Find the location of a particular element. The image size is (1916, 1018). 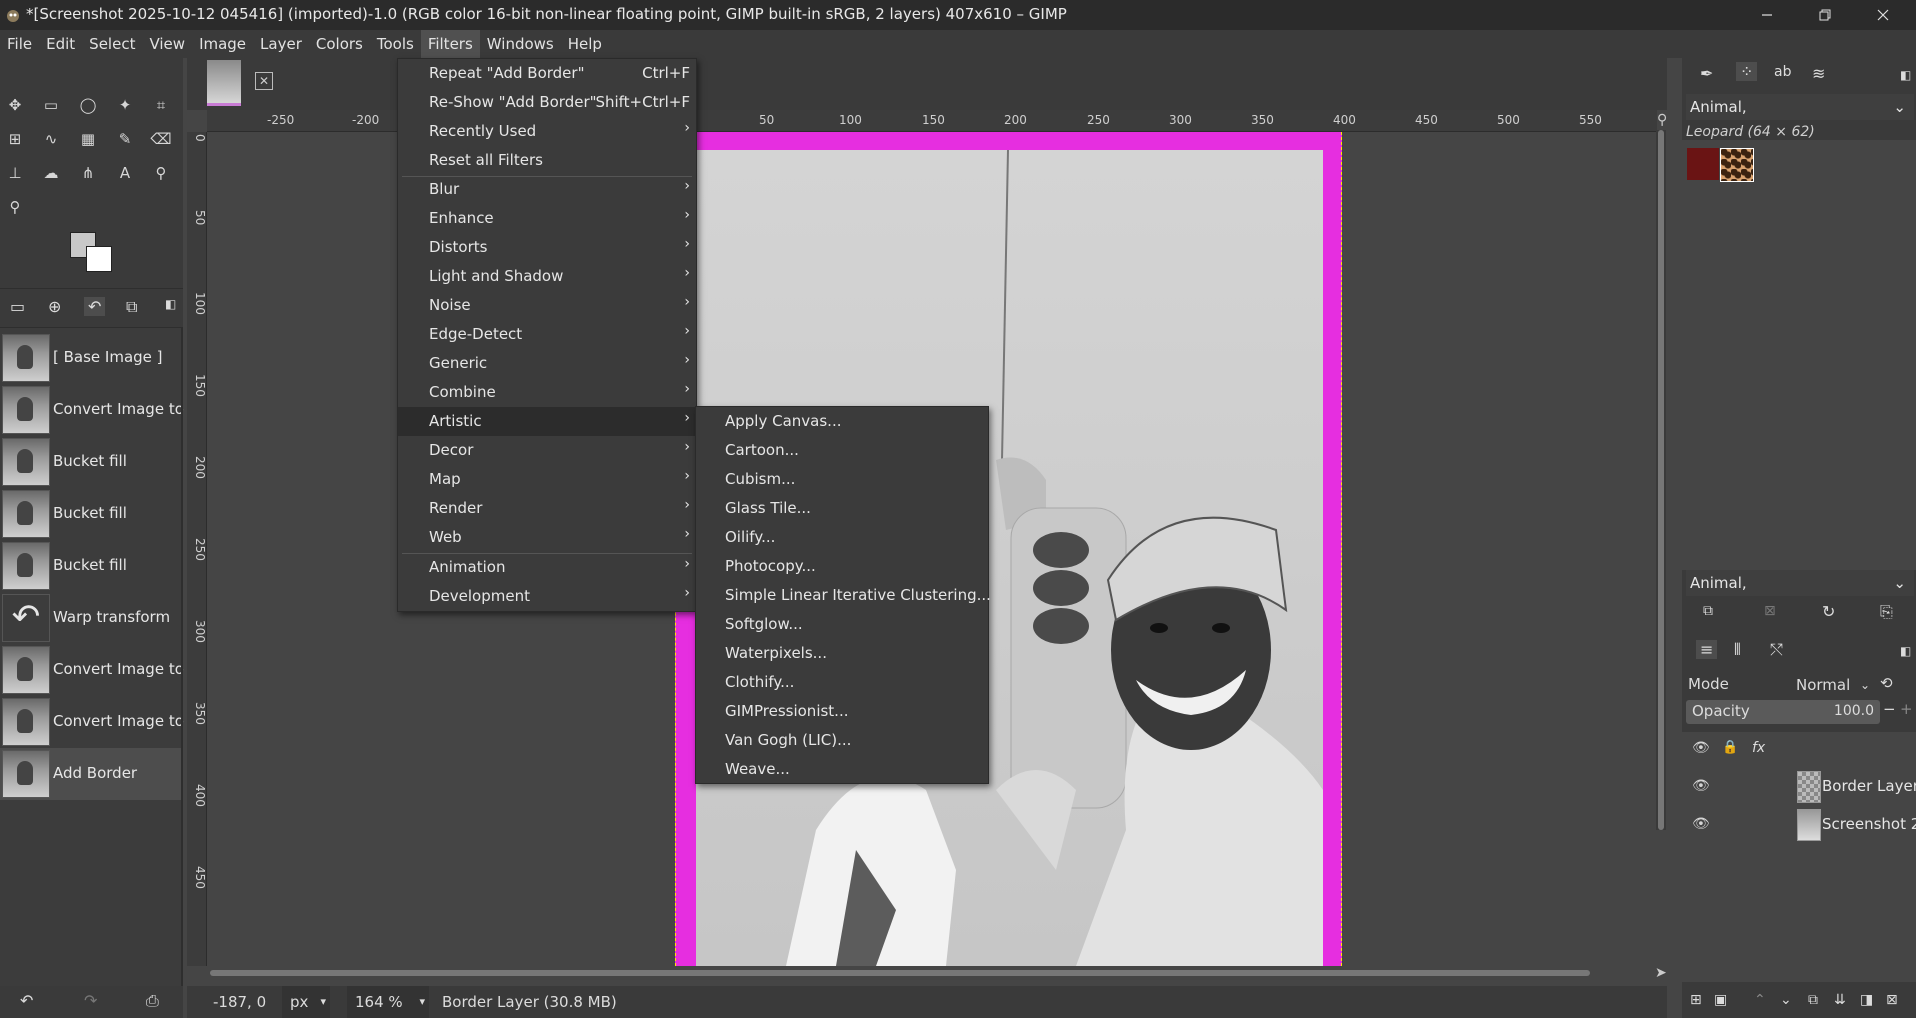

filter-category-enhance: Enhance › is located at coordinates (547, 218).